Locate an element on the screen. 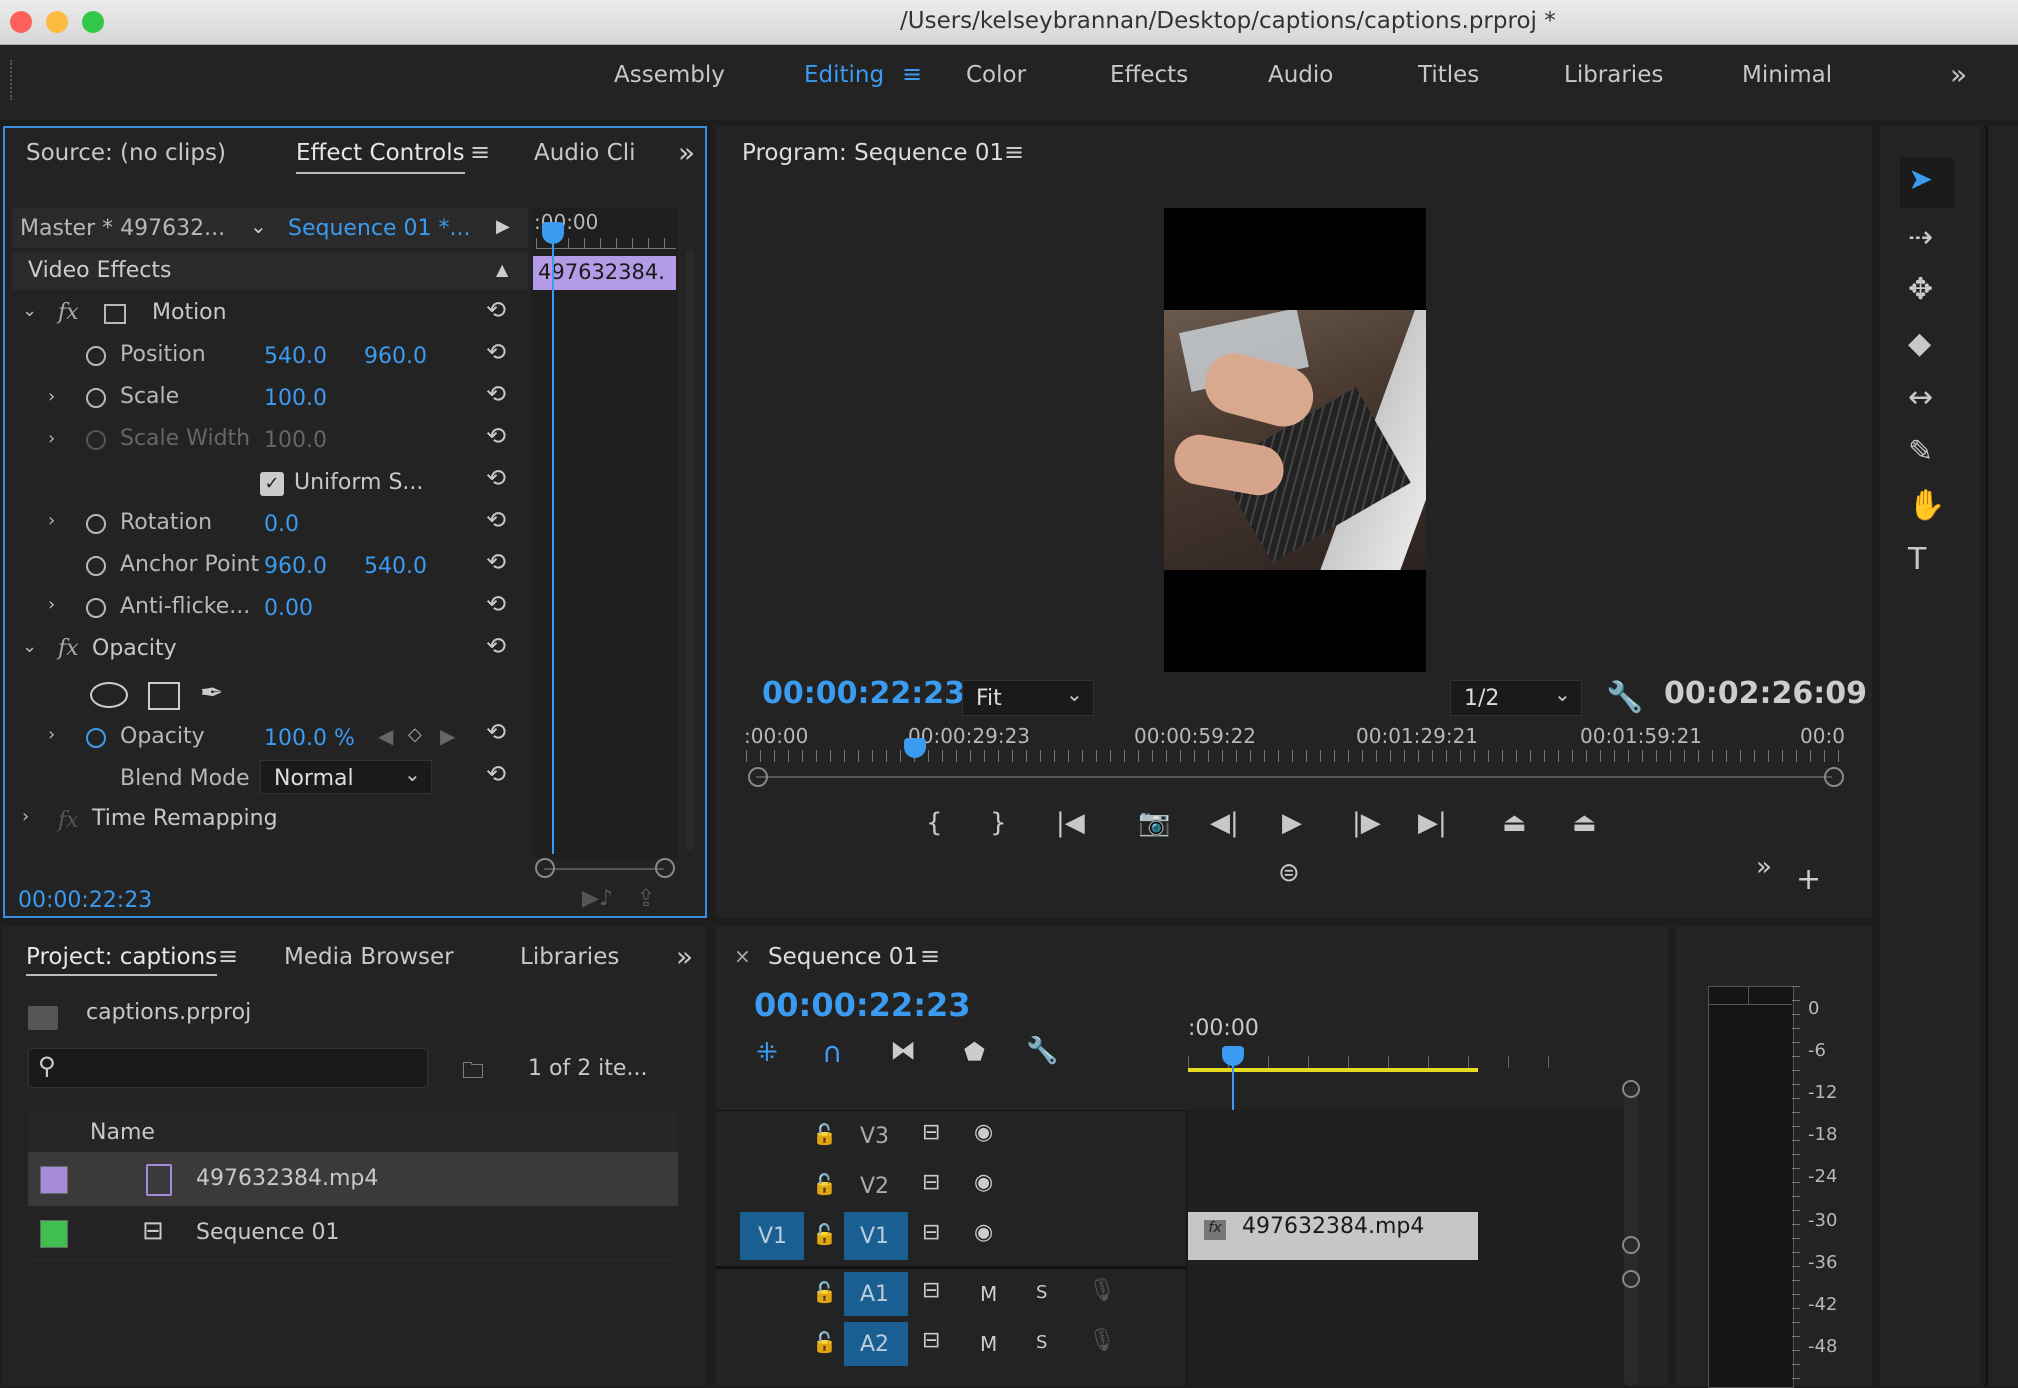 This screenshot has width=2018, height=1388. close-window-button is located at coordinates (21, 22).